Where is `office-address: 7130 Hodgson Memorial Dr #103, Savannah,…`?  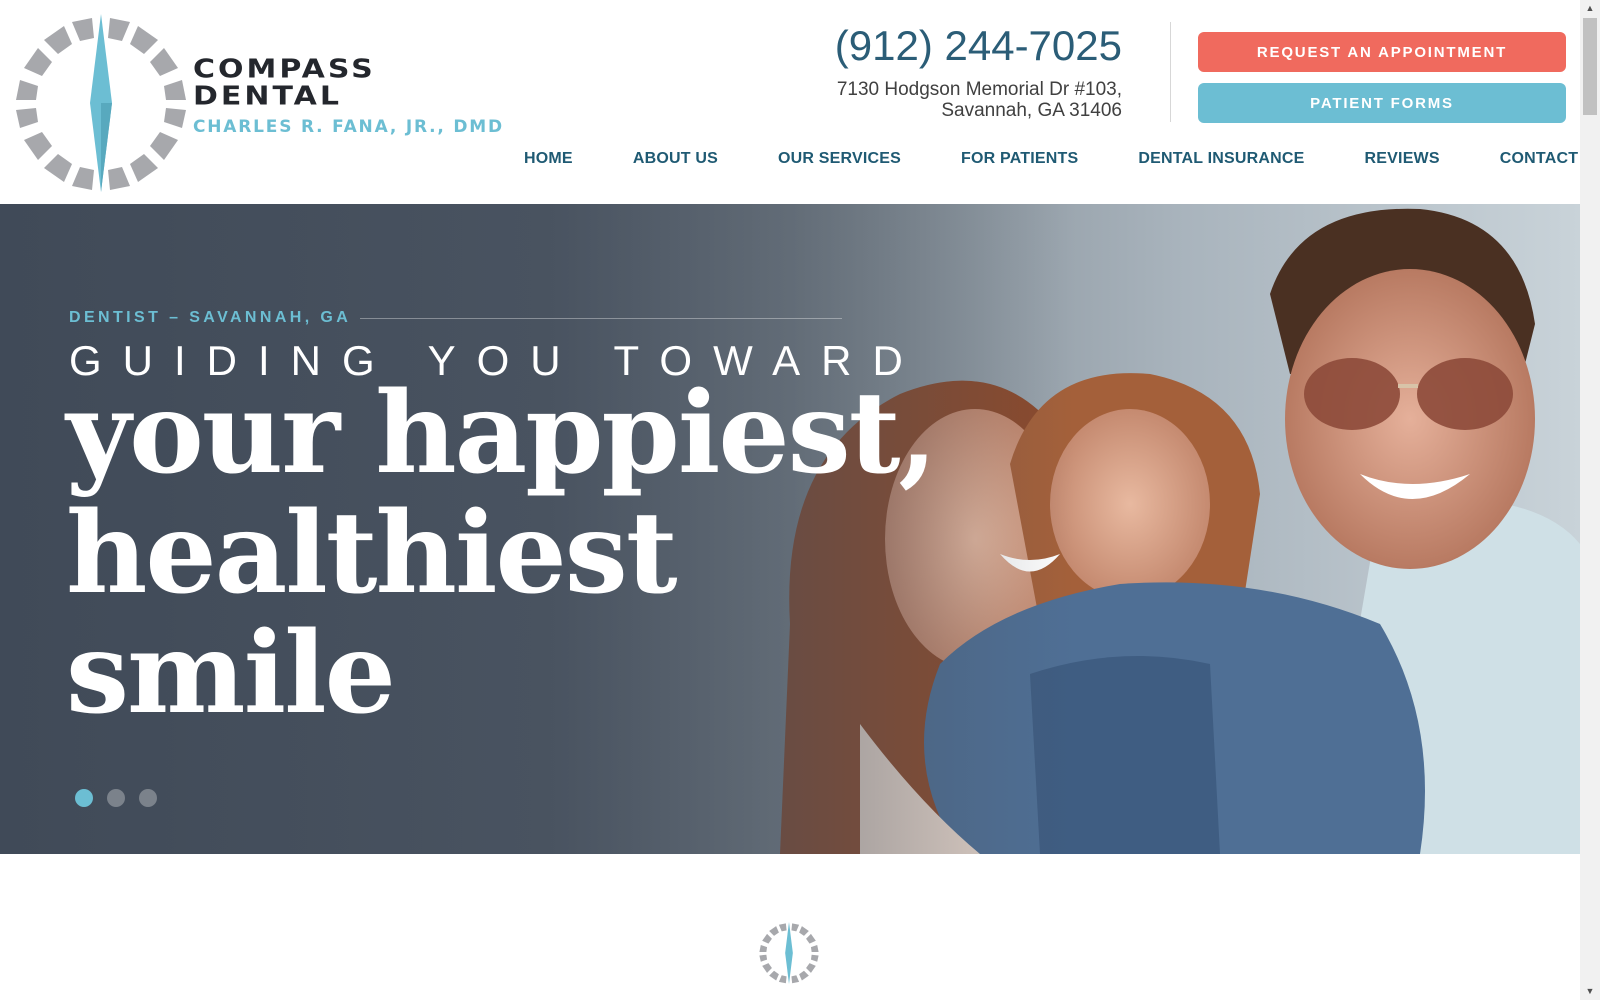
office-address: 7130 Hodgson Memorial Dr #103, Savannah,… is located at coordinates (979, 100).